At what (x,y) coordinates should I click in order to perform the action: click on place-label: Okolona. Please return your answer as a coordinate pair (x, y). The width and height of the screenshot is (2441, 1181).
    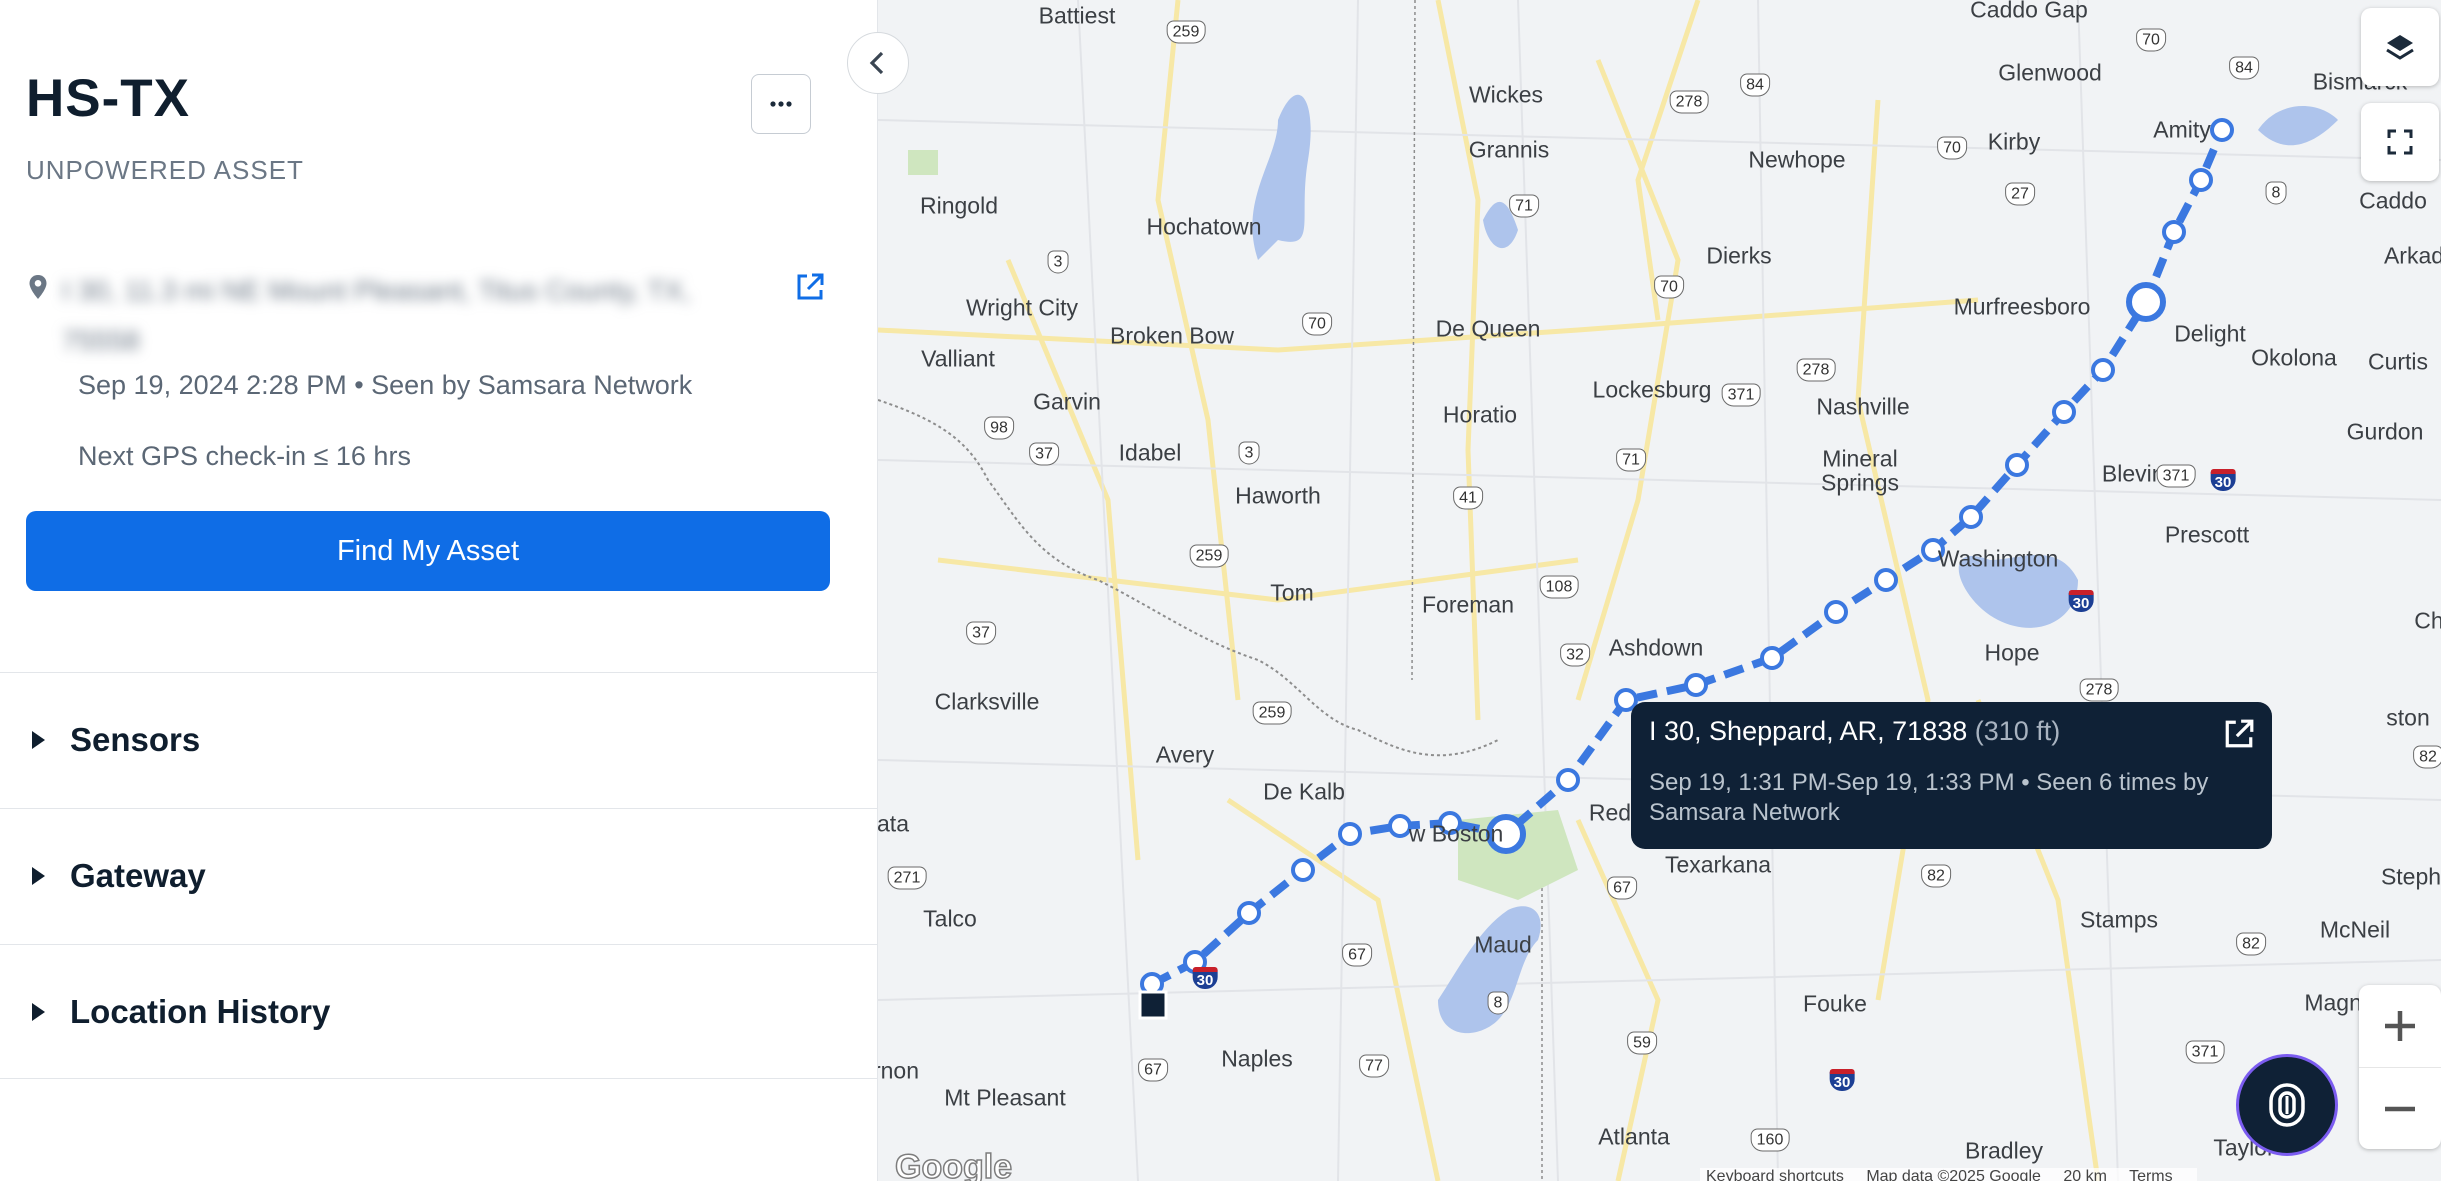
    Looking at the image, I should click on (2294, 357).